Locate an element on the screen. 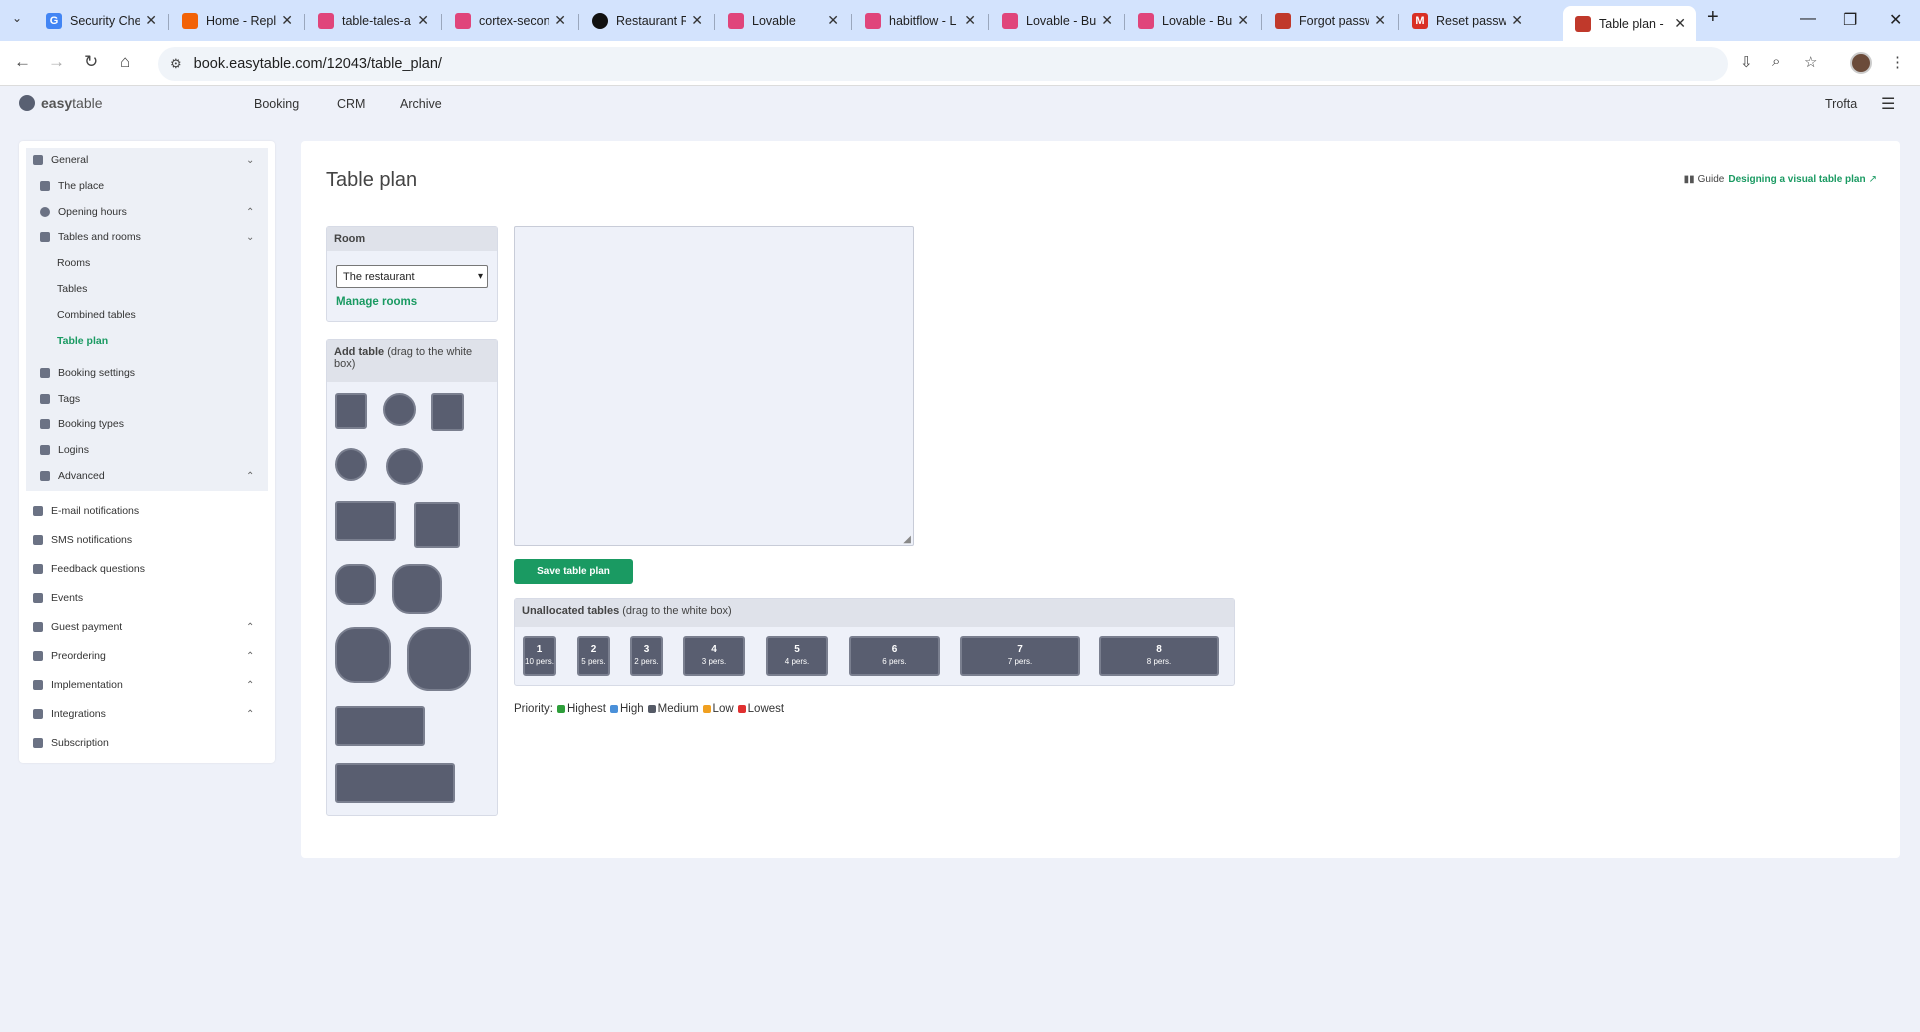  nav-crm: CRM is located at coordinates (351, 104).